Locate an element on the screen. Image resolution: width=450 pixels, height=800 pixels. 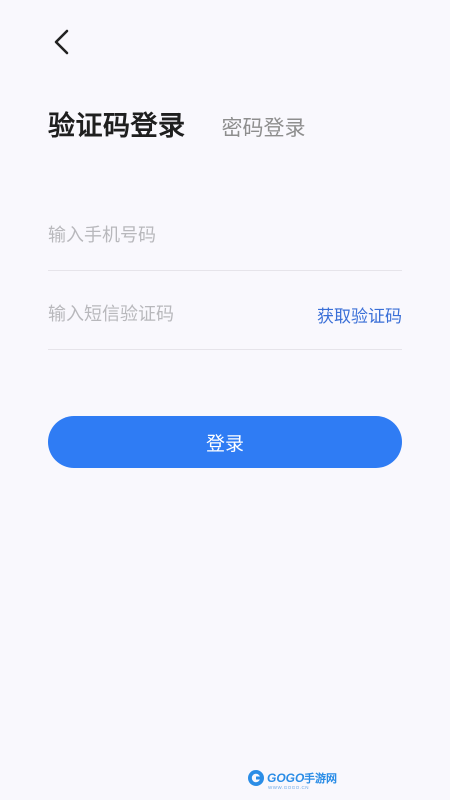
back-button is located at coordinates (61, 42).